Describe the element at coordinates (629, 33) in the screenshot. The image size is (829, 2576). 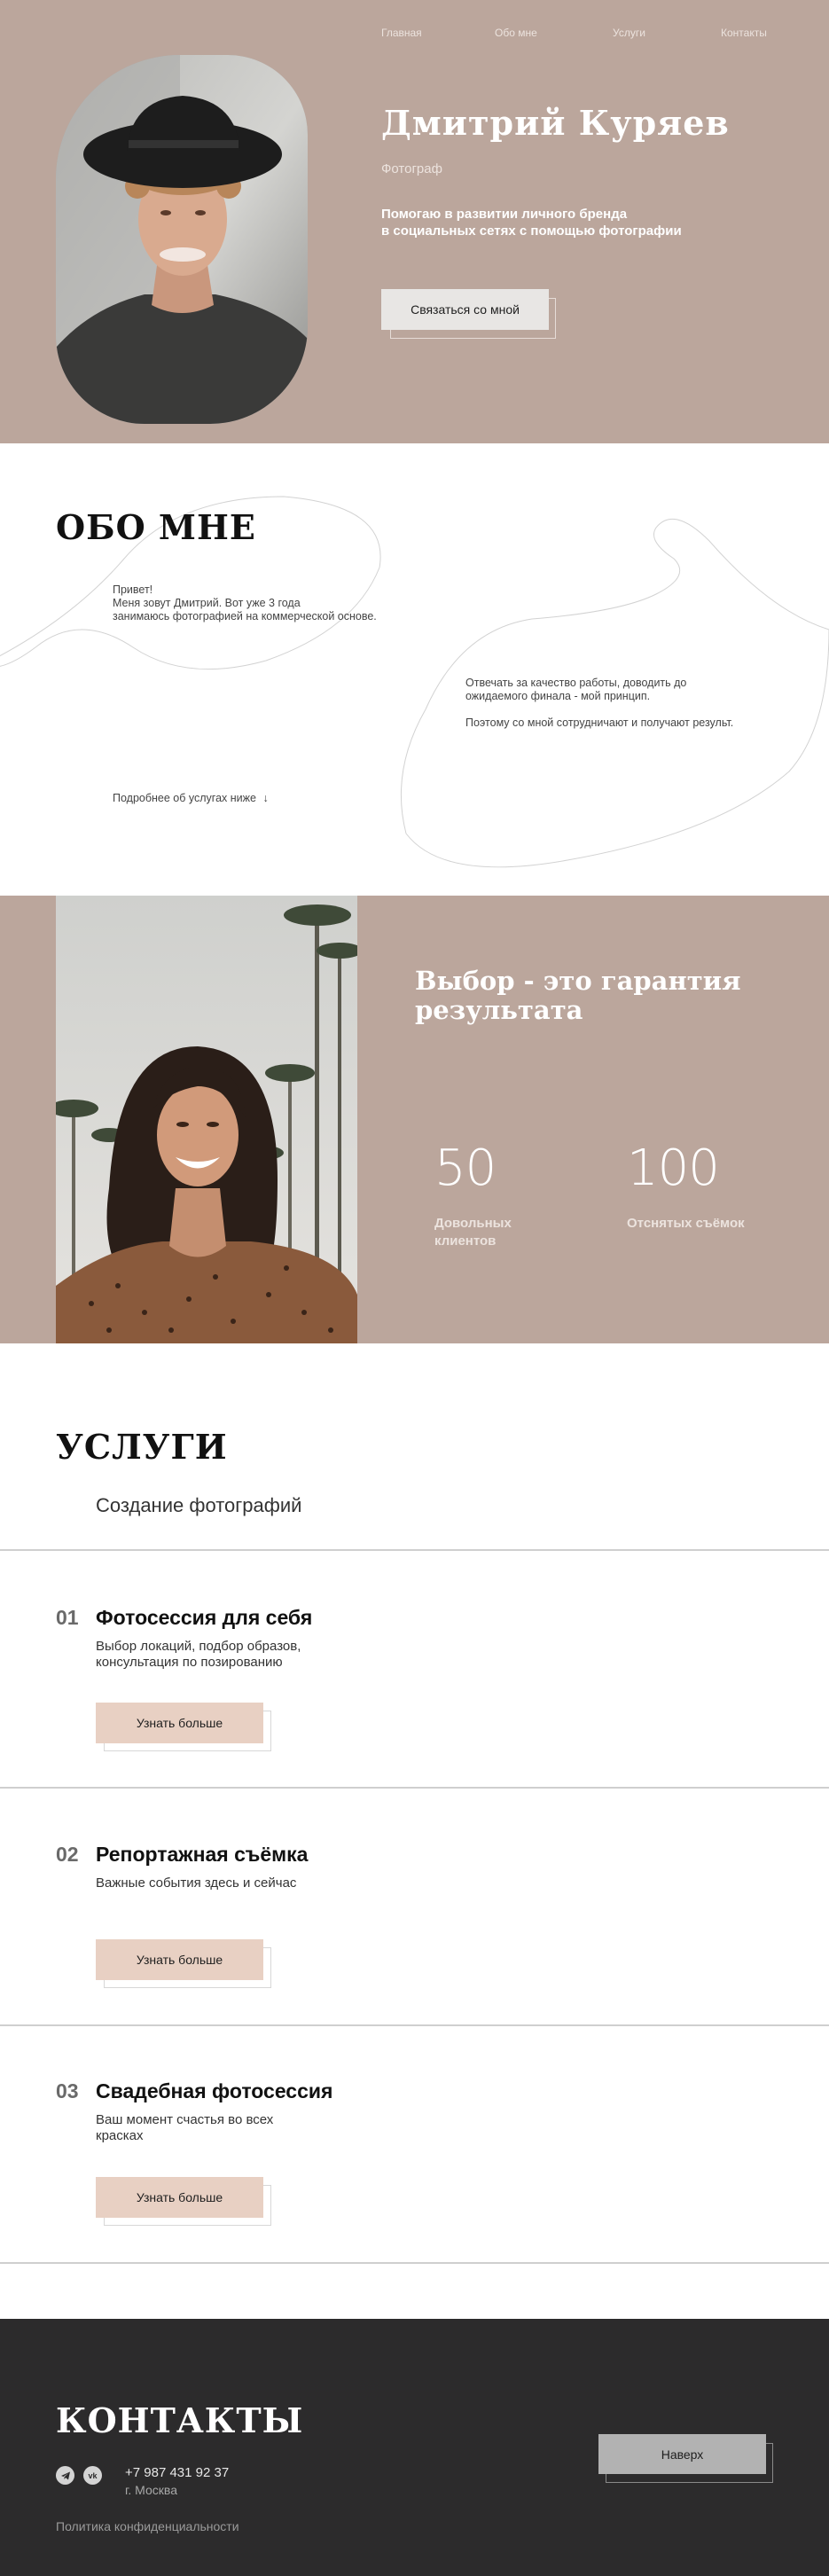
I see `nav-services: Услуги` at that location.